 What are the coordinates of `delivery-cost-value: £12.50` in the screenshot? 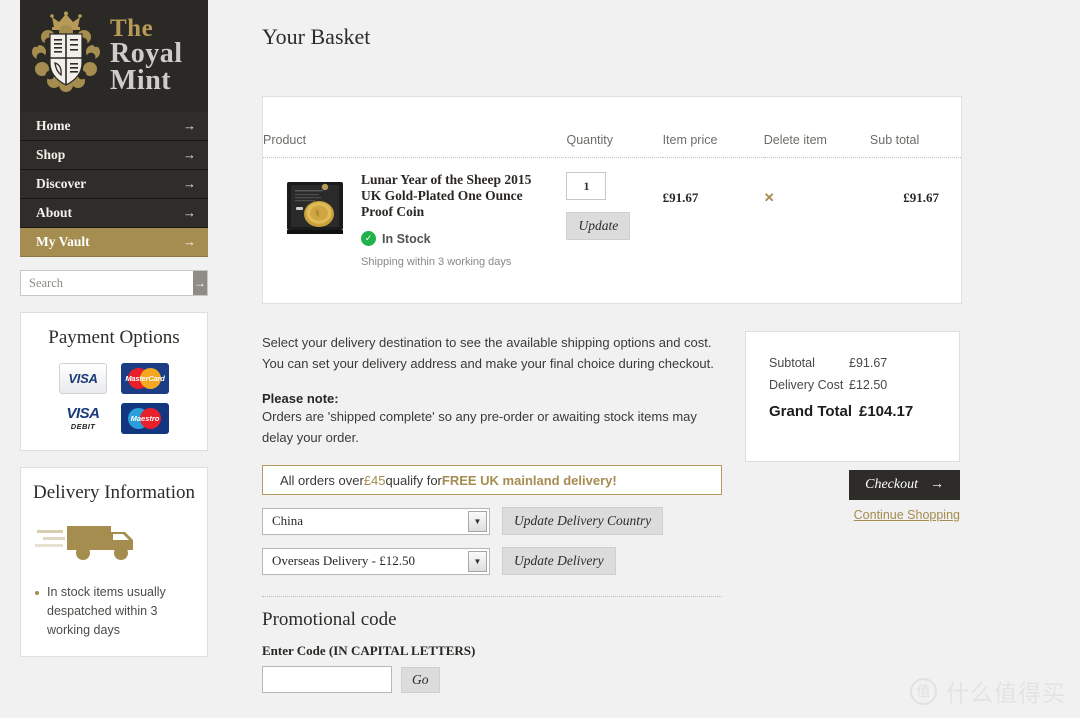 It's located at (868, 385).